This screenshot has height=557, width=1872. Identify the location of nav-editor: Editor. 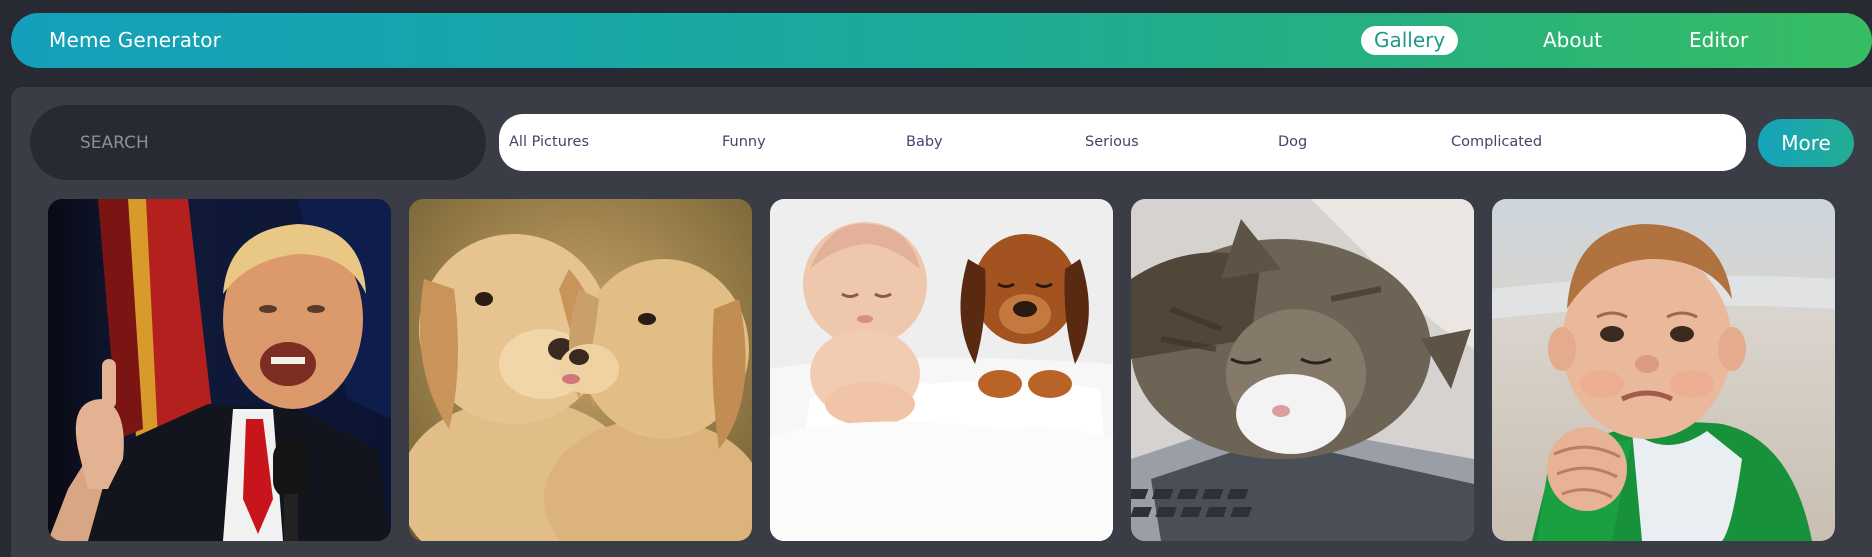
(1718, 40).